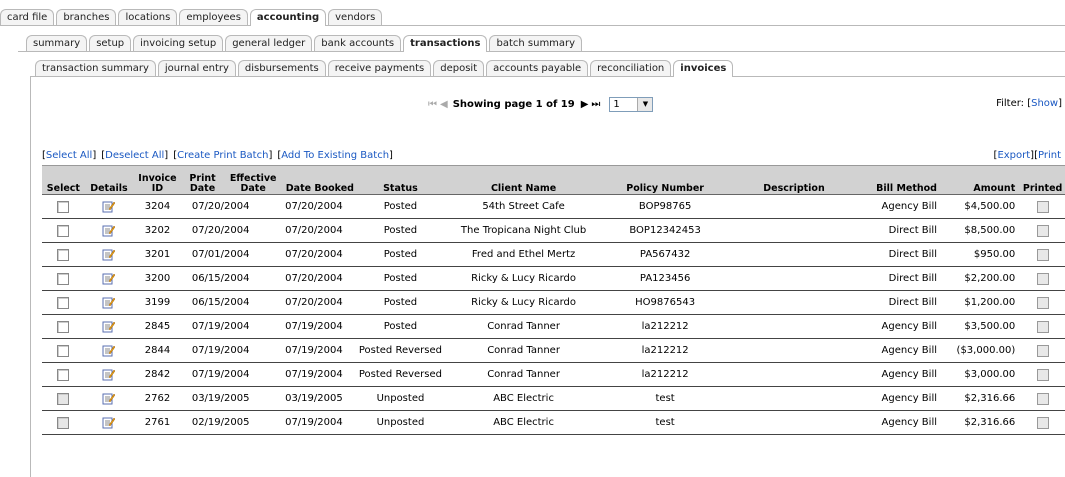 Image resolution: width=1065 pixels, height=477 pixels. Describe the element at coordinates (320, 180) in the screenshot. I see `column-header-date-booked: Date Booked` at that location.